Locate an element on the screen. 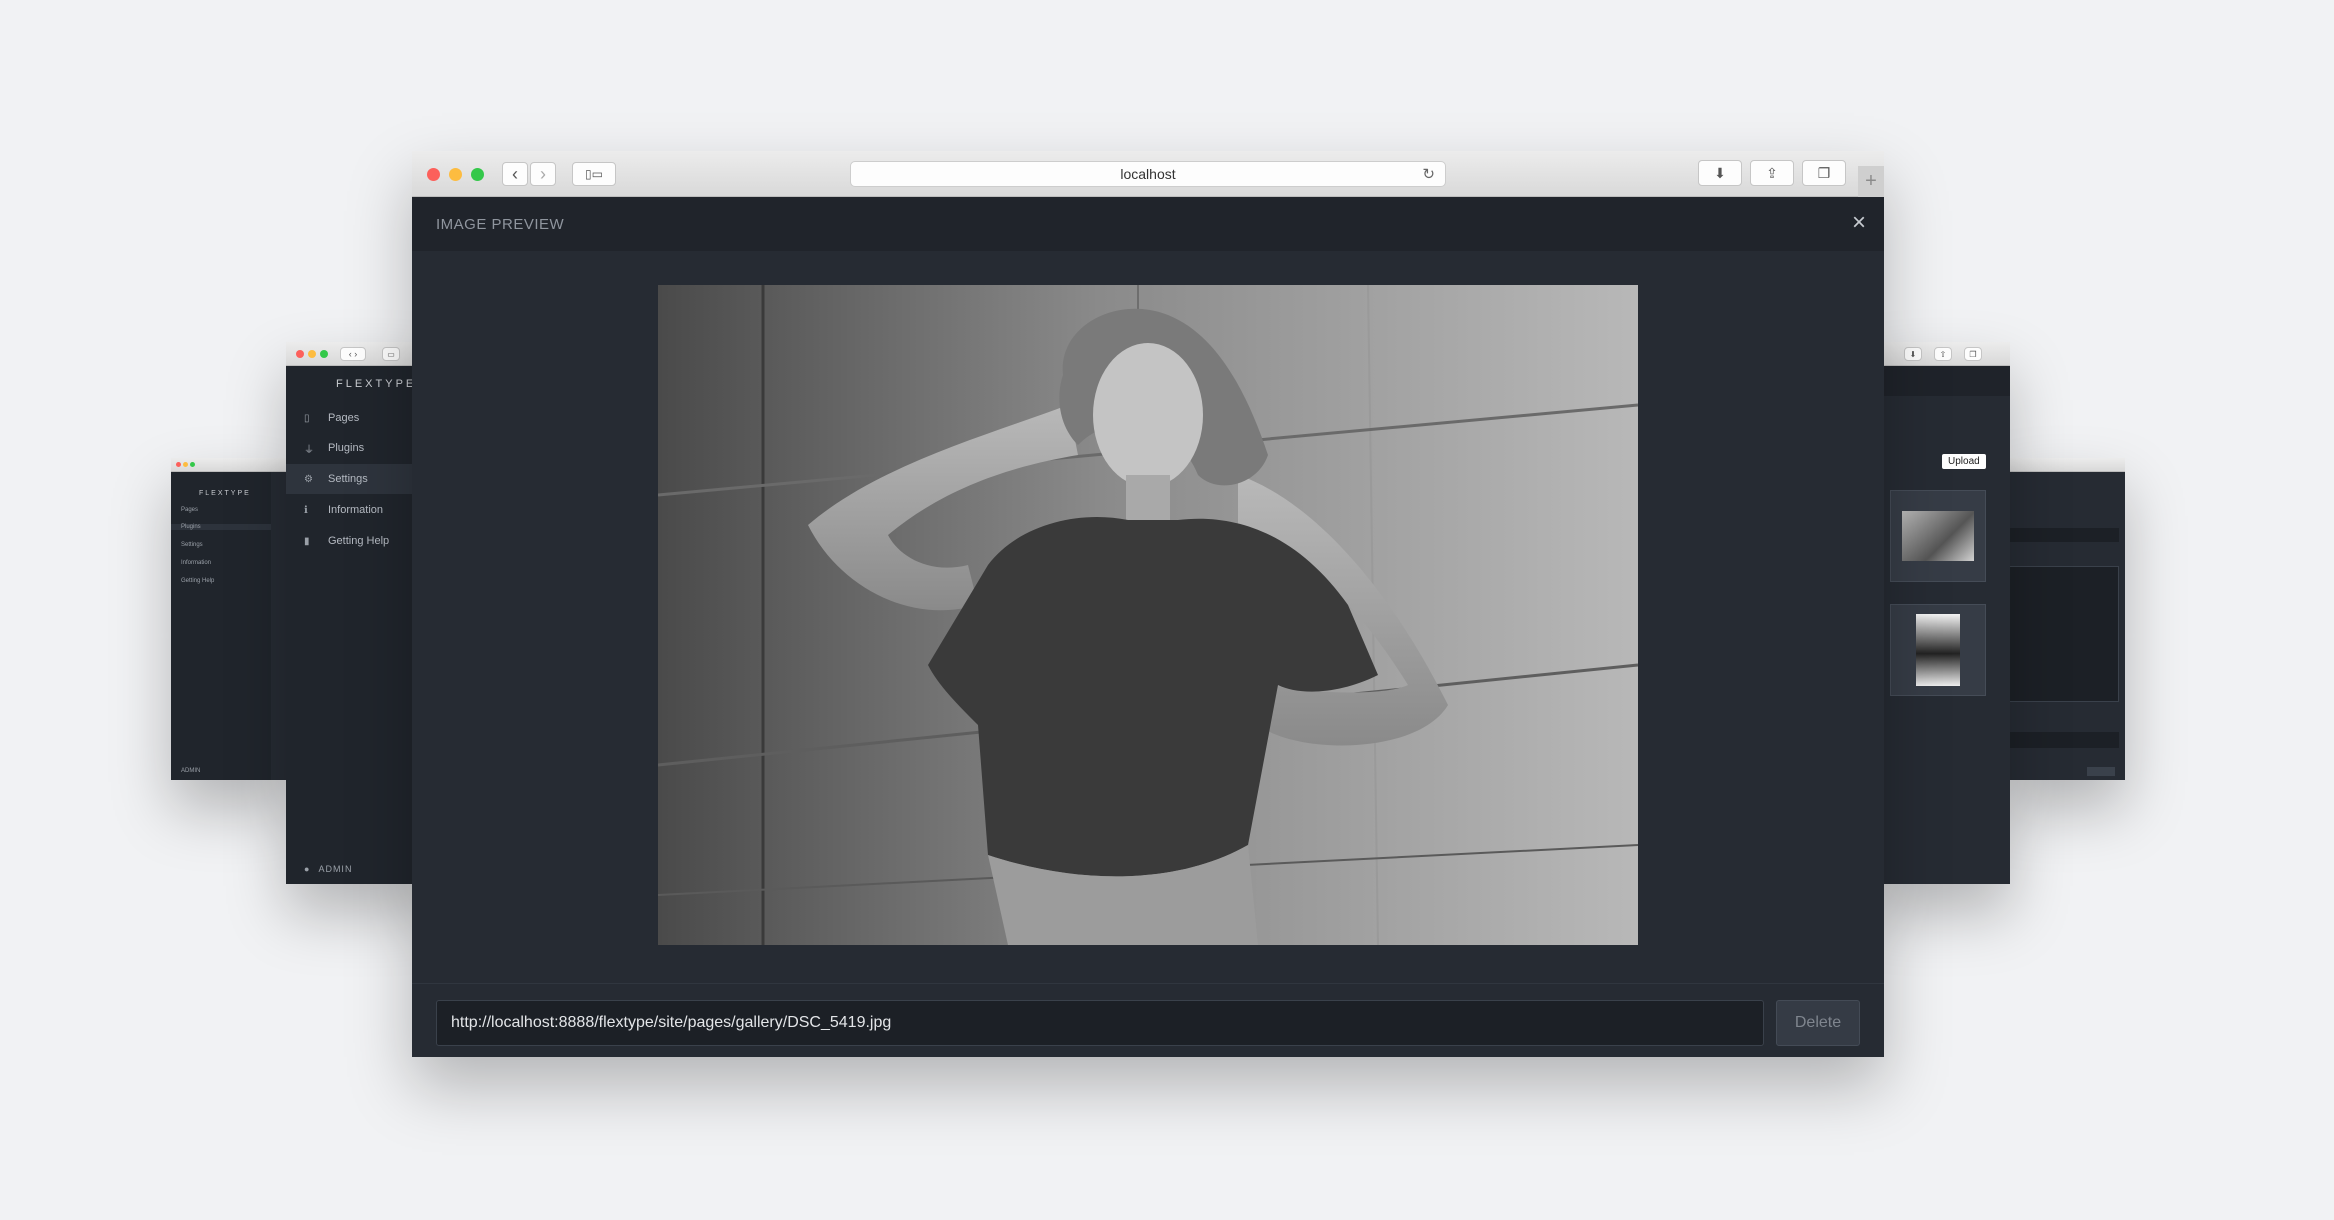 This screenshot has height=1220, width=2334. background-window-right-far is located at coordinates (2065, 619).